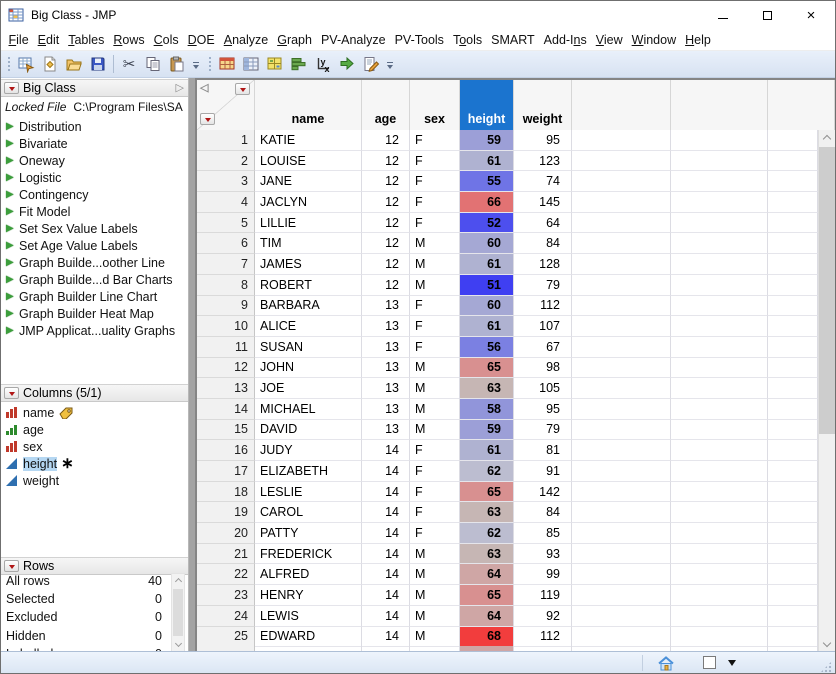 The image size is (836, 674). I want to click on cell-weight: 64, so click(543, 223).